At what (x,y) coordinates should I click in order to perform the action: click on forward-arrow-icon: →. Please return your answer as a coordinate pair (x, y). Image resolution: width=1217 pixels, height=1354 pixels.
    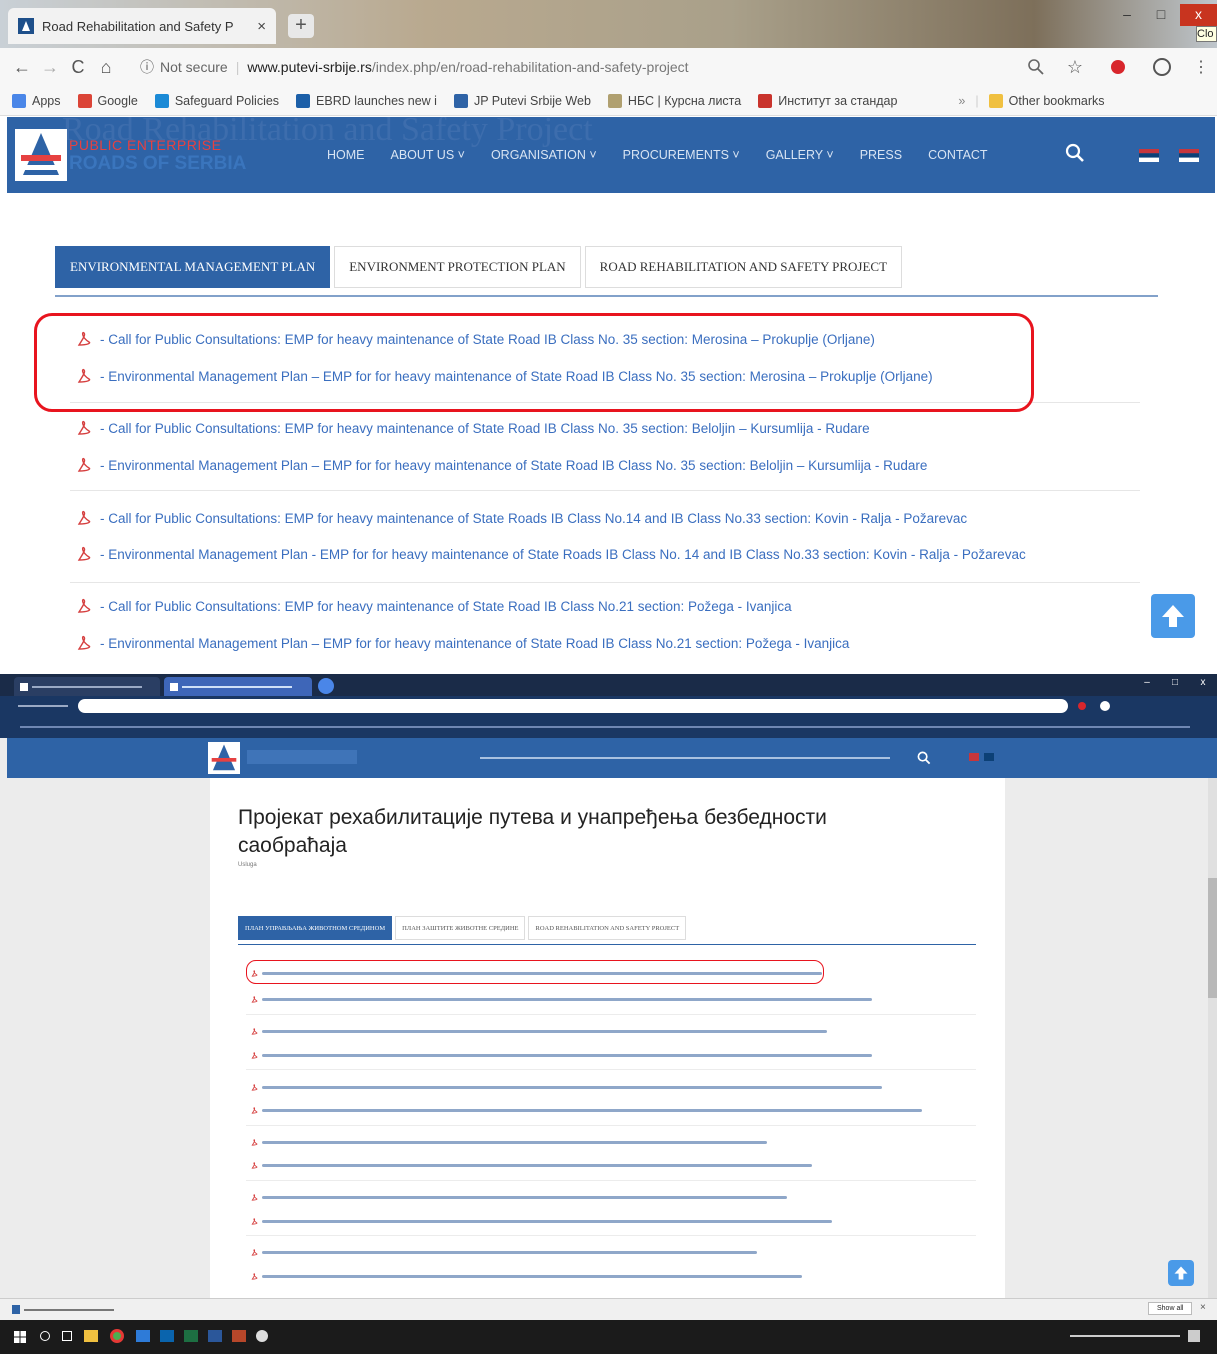
    Looking at the image, I should click on (50, 67).